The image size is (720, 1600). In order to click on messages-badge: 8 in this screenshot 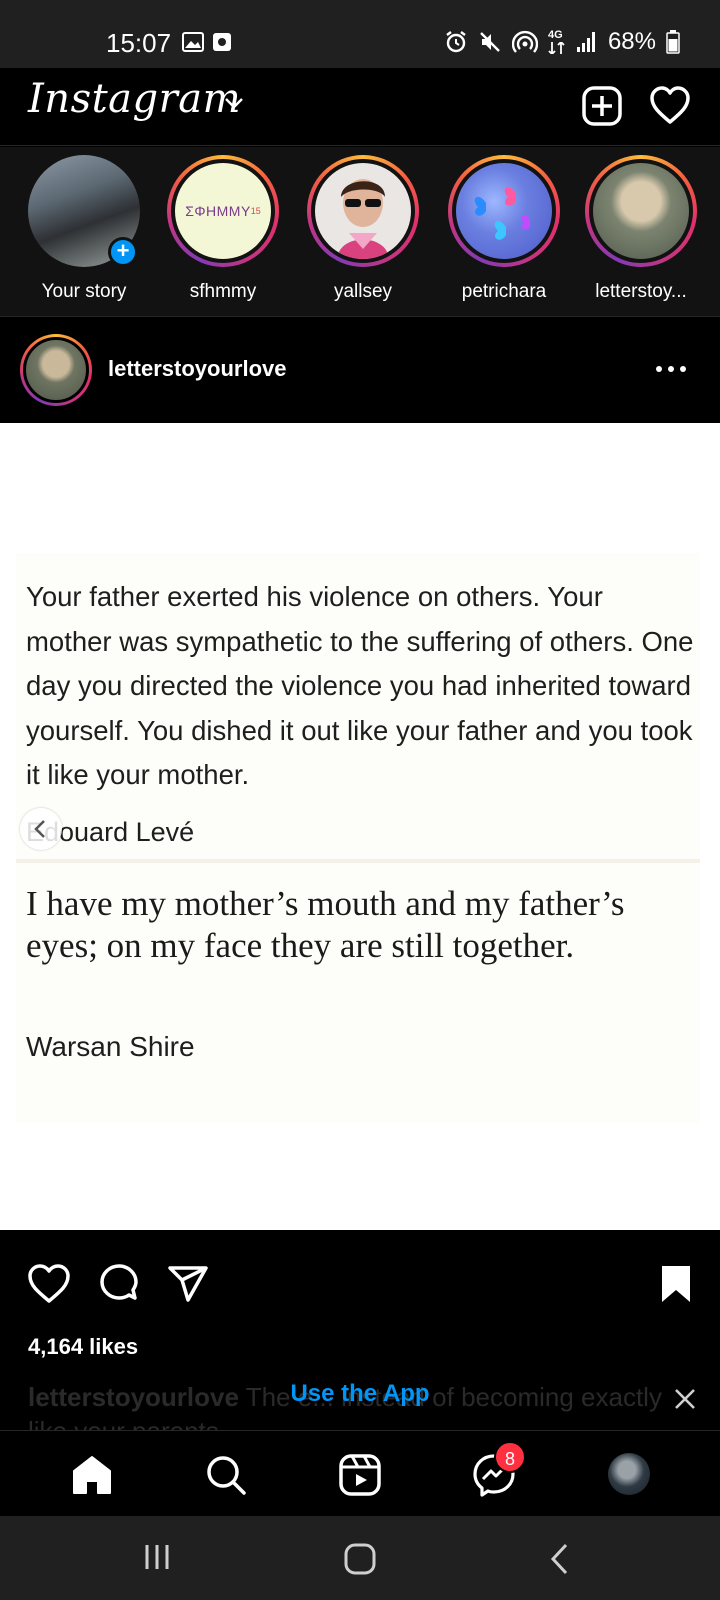, I will do `click(510, 1457)`.